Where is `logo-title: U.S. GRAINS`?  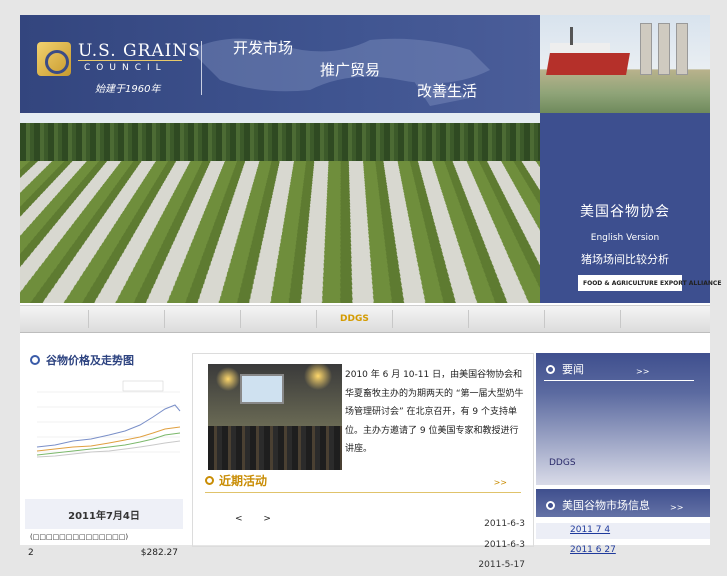
logo-title: U.S. GRAINS is located at coordinates (139, 51).